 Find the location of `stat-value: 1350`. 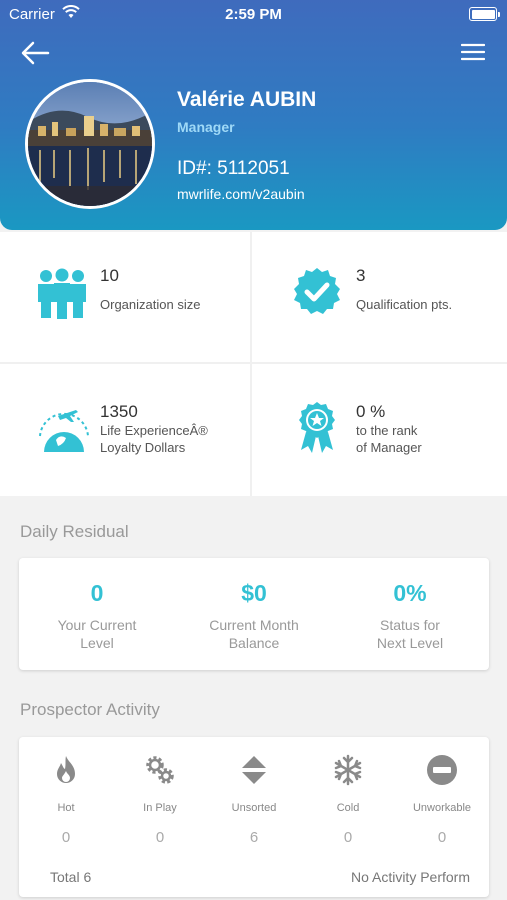

stat-value: 1350 is located at coordinates (119, 411).